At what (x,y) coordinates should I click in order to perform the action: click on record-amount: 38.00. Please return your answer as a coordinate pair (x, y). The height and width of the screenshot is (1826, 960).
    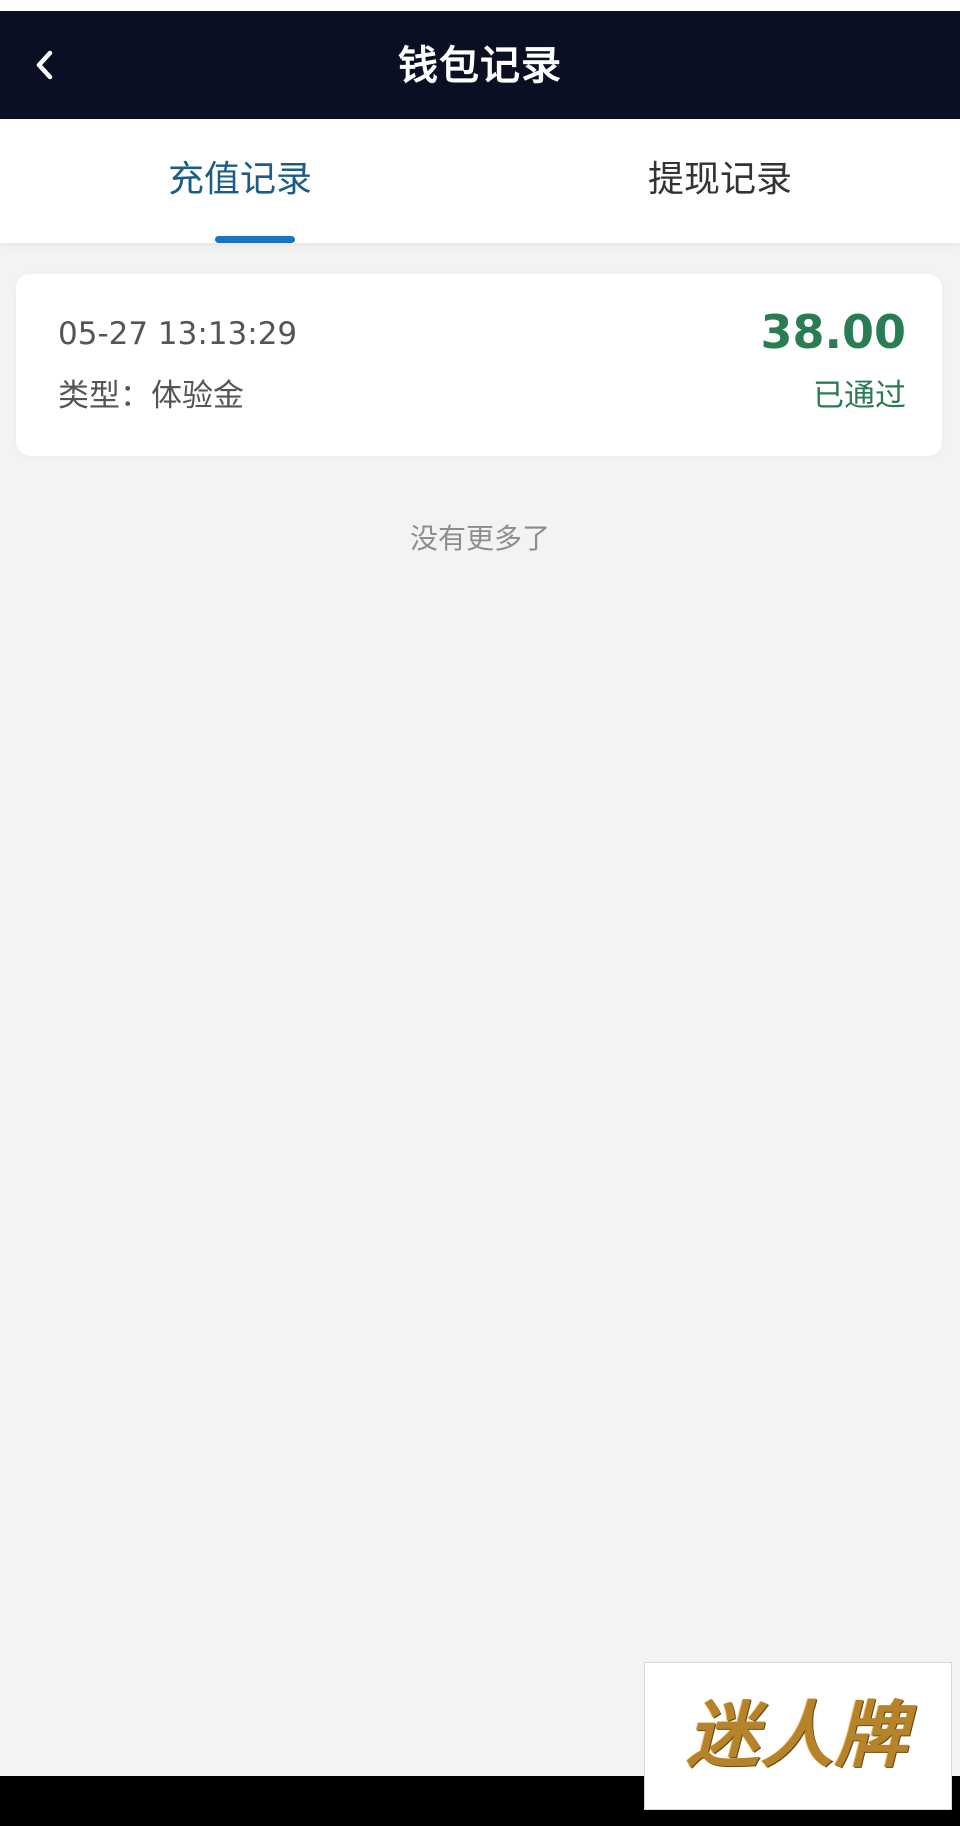
    Looking at the image, I should click on (833, 332).